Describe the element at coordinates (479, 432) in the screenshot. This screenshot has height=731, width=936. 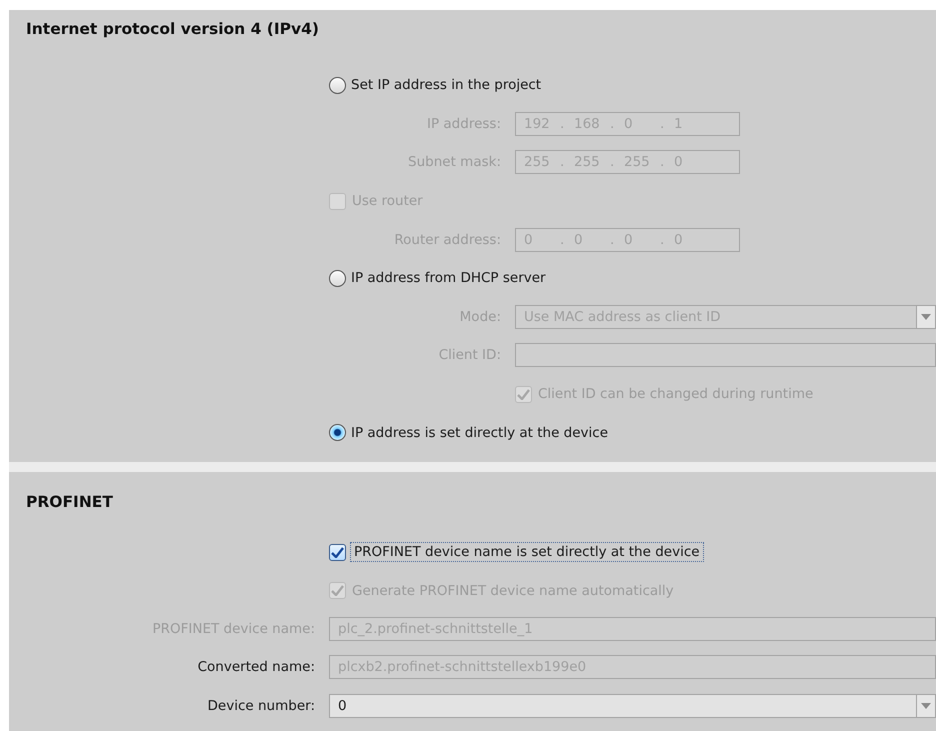
I see `radio-label: IP address is set directly at the device` at that location.